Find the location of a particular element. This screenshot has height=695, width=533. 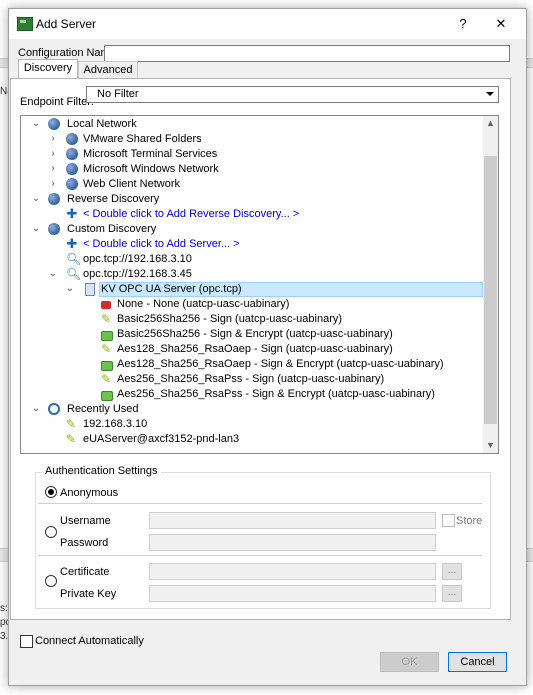

configuration-name-input is located at coordinates (307, 53).